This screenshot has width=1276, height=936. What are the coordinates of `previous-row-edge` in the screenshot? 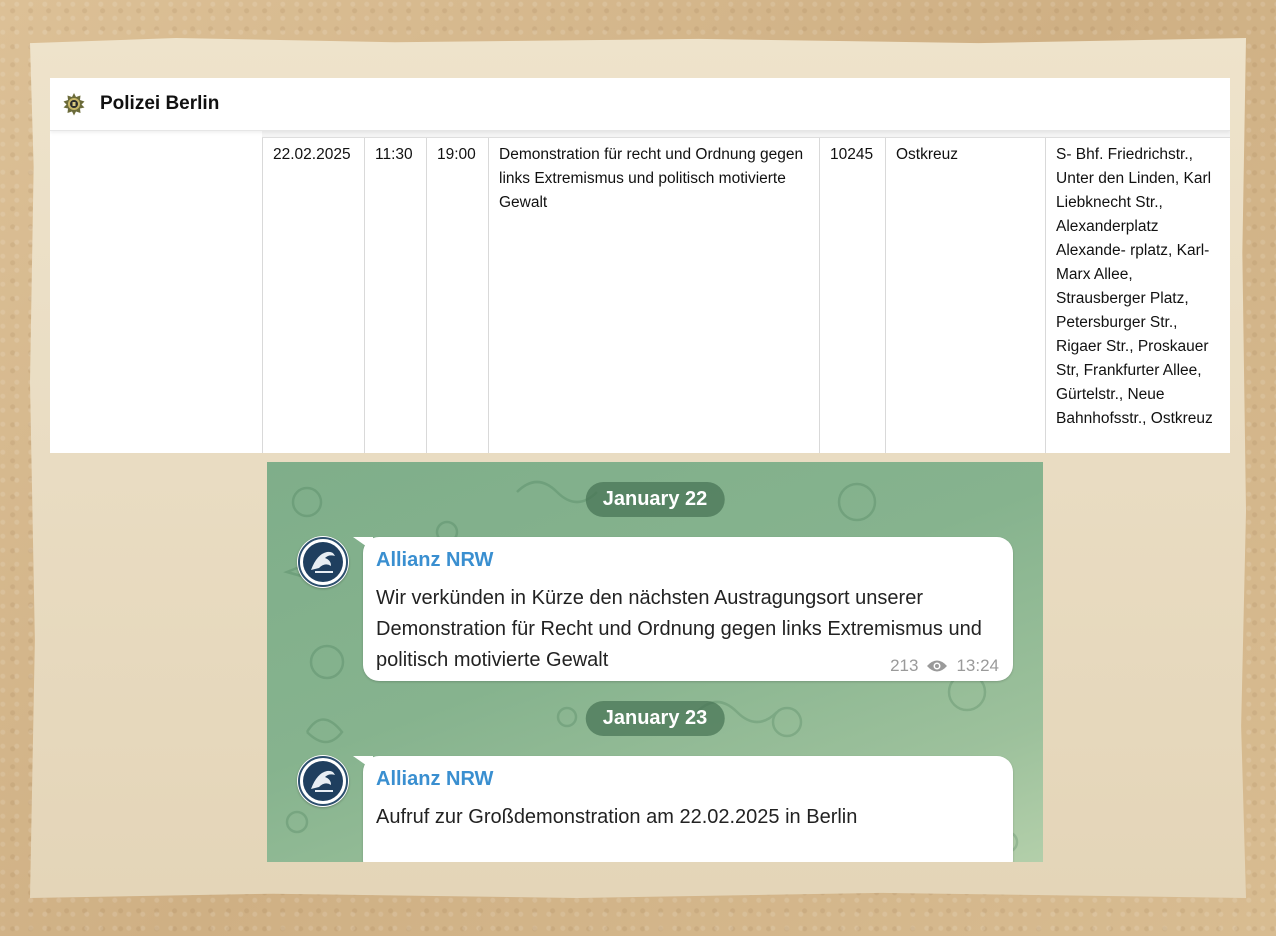 It's located at (746, 134).